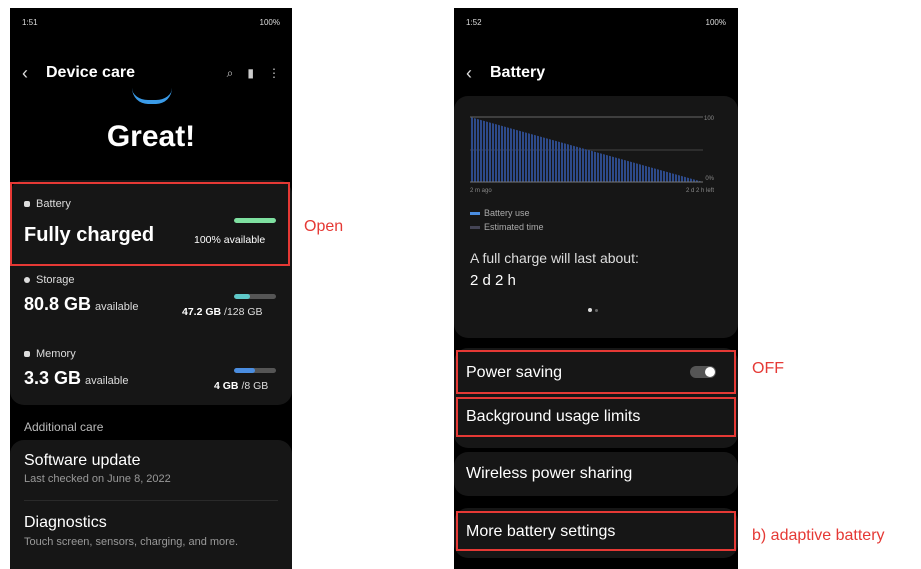 The image size is (921, 569). Describe the element at coordinates (27, 354) in the screenshot. I see `memory-icon` at that location.